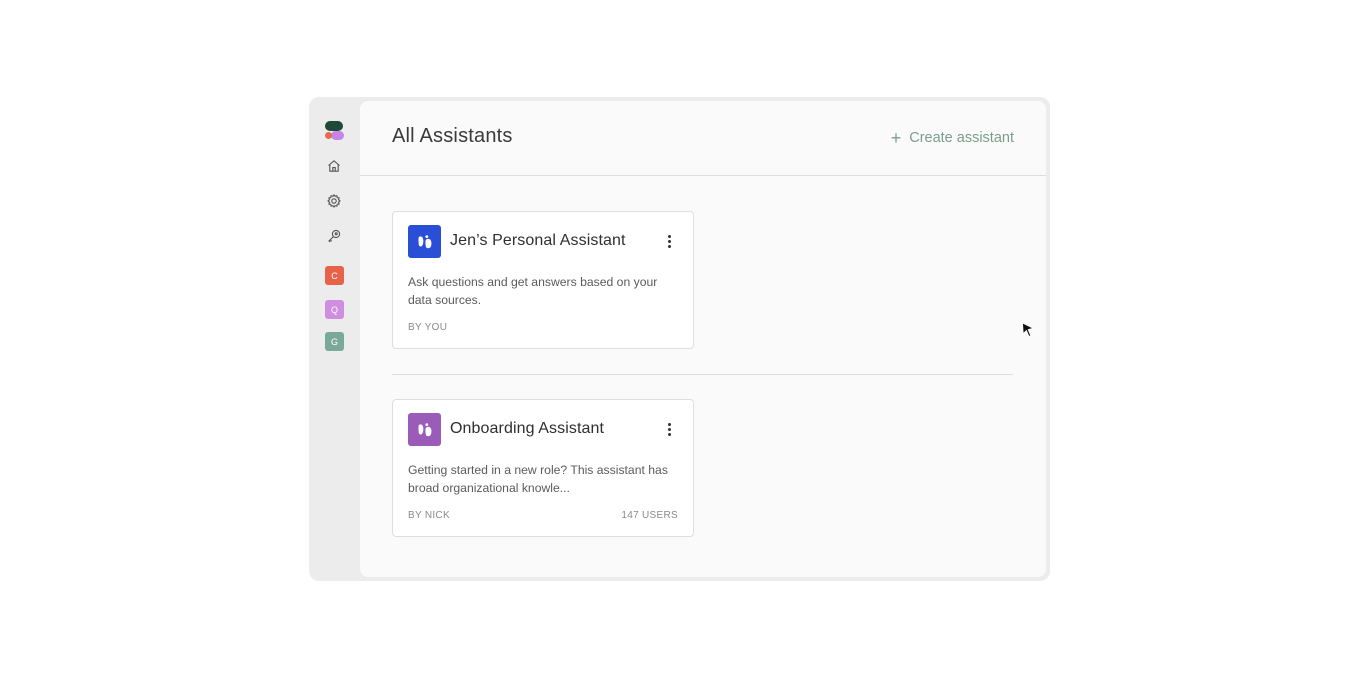 The width and height of the screenshot is (1360, 679). Describe the element at coordinates (1028, 329) in the screenshot. I see `mouse-cursor-icon` at that location.